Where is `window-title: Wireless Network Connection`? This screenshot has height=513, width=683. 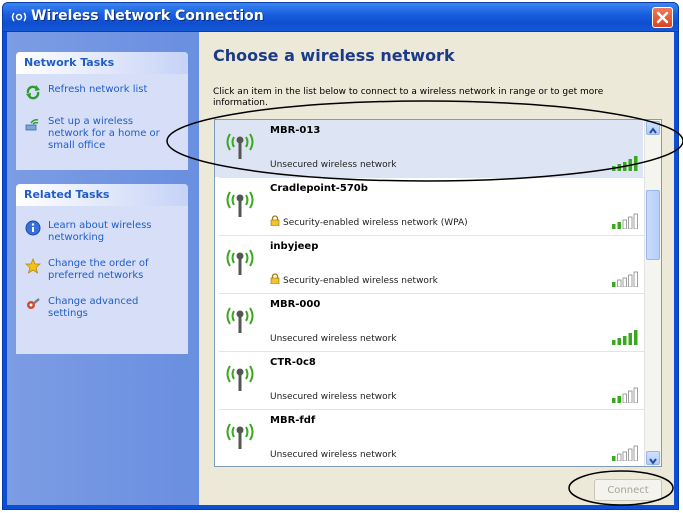
window-title: Wireless Network Connection is located at coordinates (147, 16).